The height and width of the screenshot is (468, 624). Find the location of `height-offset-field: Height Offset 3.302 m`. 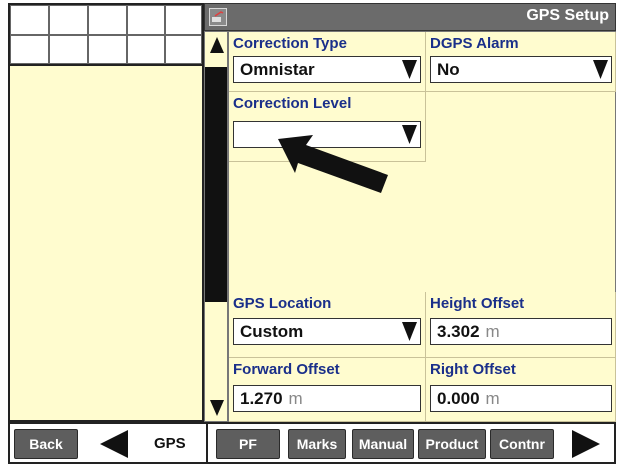

height-offset-field: Height Offset 3.302 m is located at coordinates (521, 325).